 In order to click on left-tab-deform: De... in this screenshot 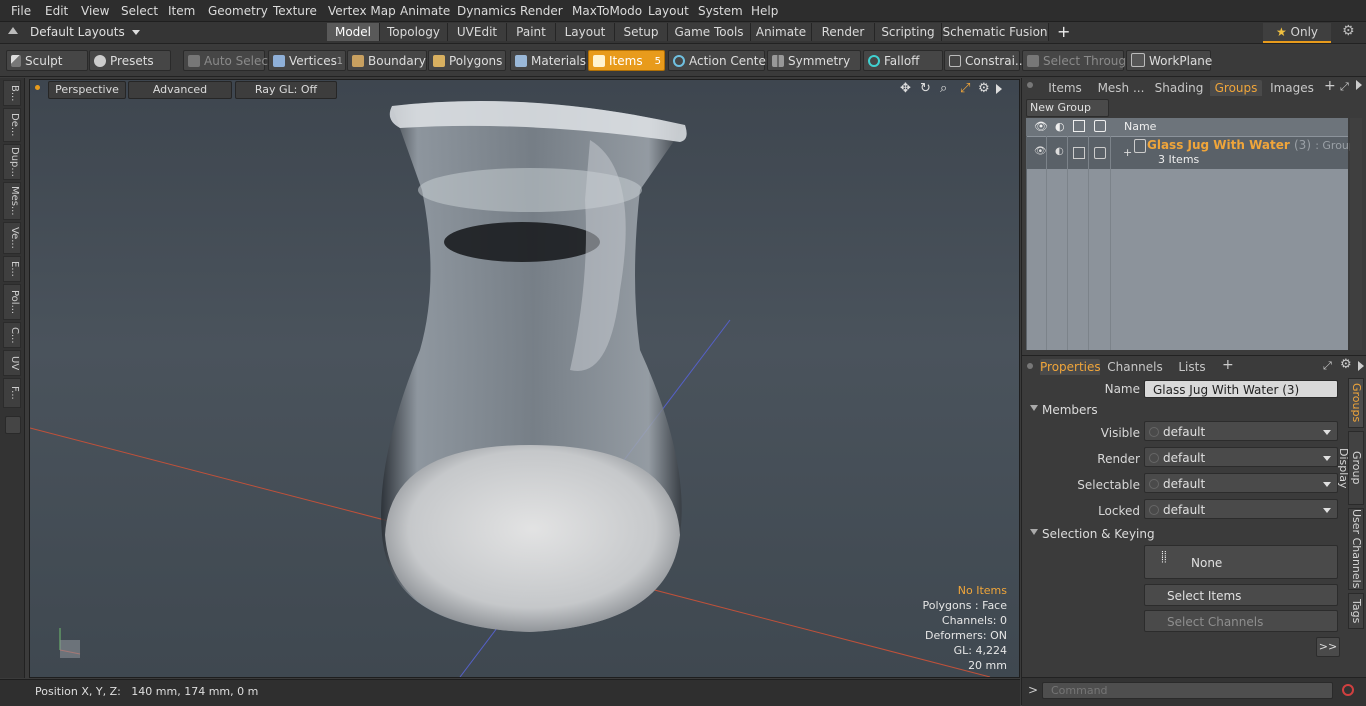, I will do `click(12, 125)`.